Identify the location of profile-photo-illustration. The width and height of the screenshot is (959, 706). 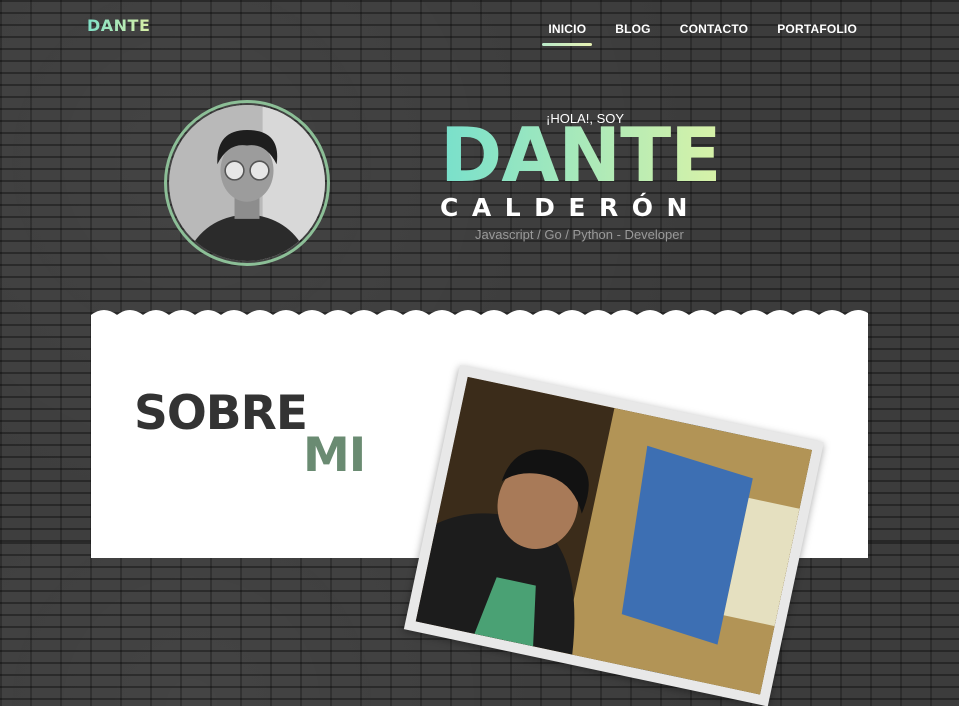
(247, 183).